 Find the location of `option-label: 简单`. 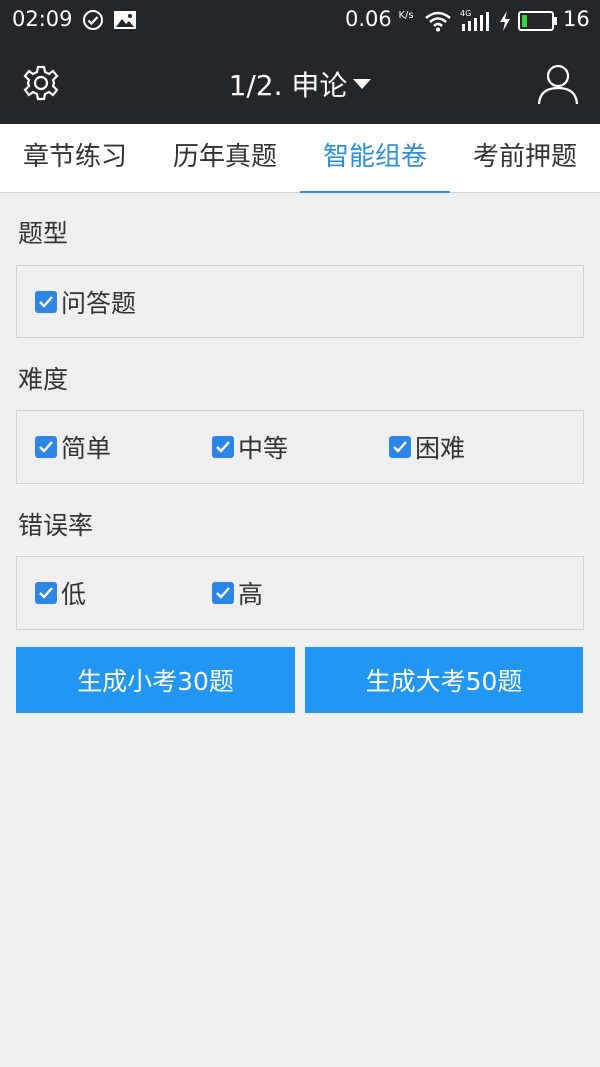

option-label: 简单 is located at coordinates (86, 448).